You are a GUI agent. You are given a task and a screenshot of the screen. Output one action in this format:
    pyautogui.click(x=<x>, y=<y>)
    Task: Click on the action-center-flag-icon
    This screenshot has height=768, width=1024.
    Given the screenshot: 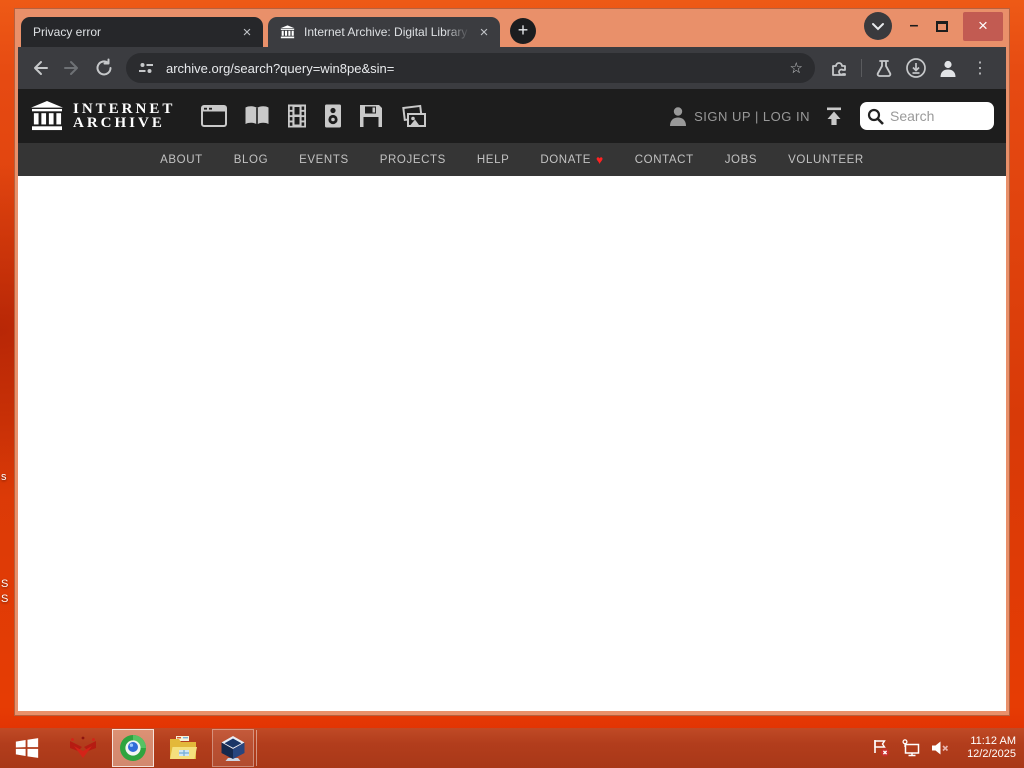 What is the action you would take?
    pyautogui.click(x=881, y=748)
    